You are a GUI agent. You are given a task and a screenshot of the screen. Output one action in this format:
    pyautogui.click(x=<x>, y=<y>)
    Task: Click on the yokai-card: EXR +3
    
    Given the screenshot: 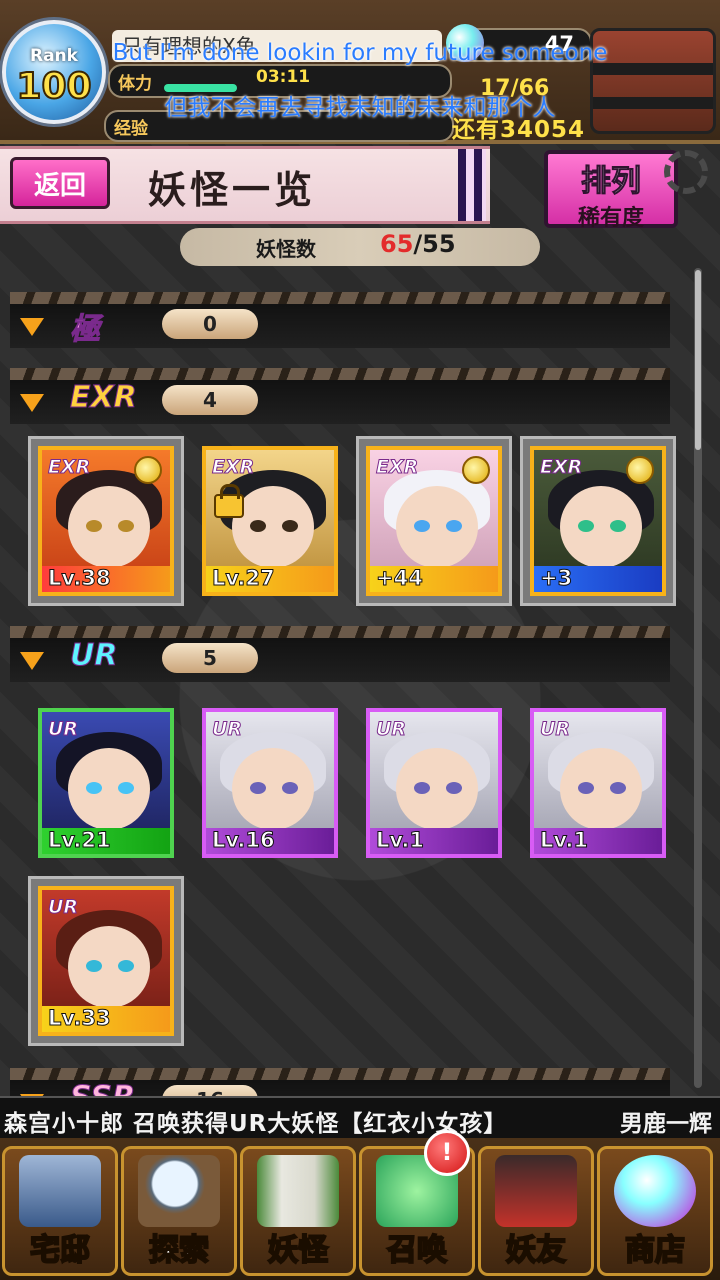 What is the action you would take?
    pyautogui.click(x=598, y=521)
    